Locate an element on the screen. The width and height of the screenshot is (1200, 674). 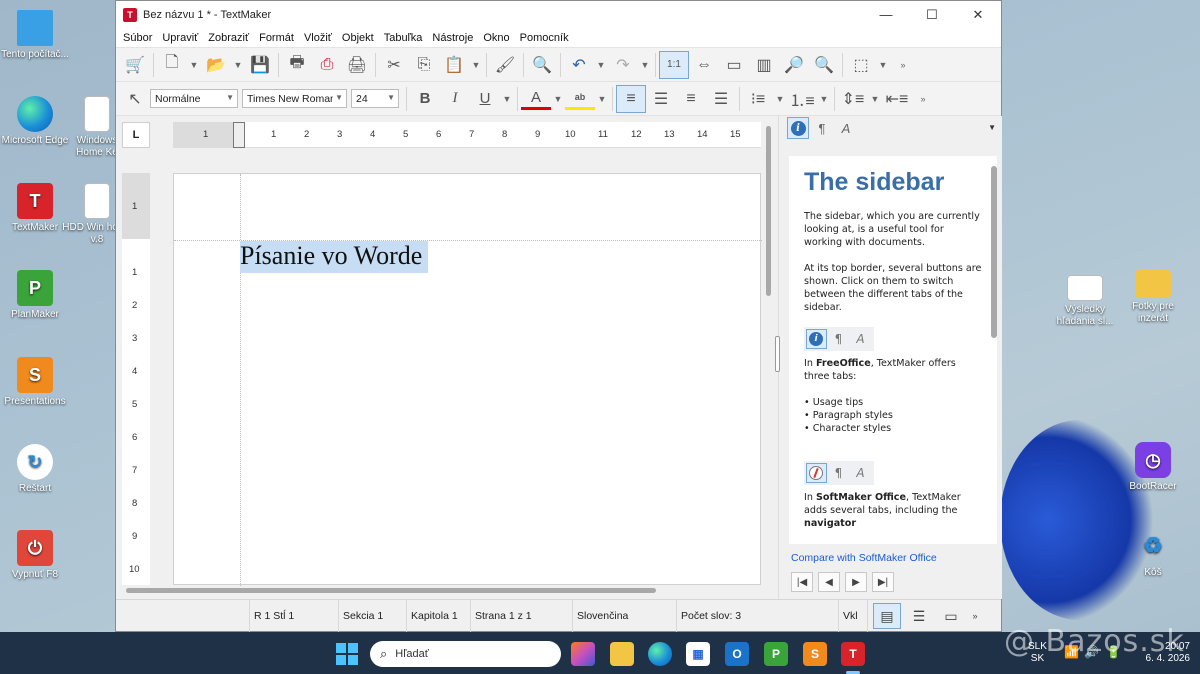
menu-zobrazit: Zobraziť is located at coordinates (228, 38).